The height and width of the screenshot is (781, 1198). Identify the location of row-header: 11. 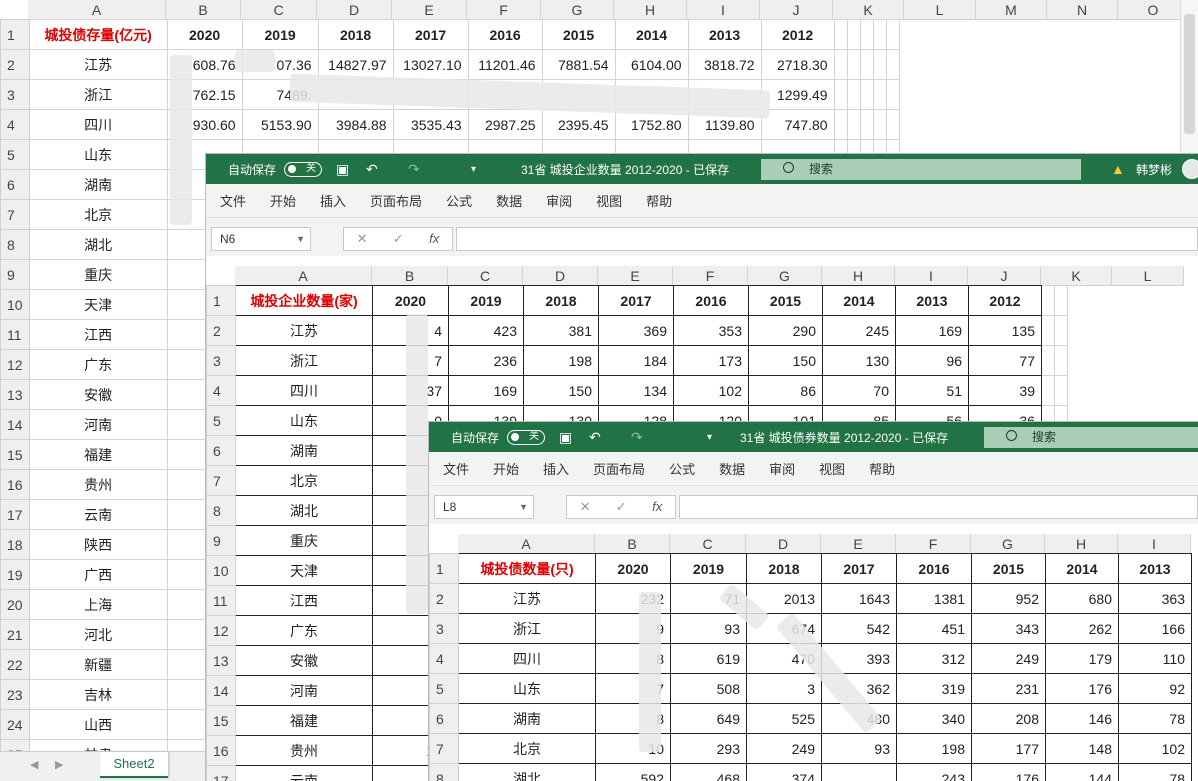
(221, 600).